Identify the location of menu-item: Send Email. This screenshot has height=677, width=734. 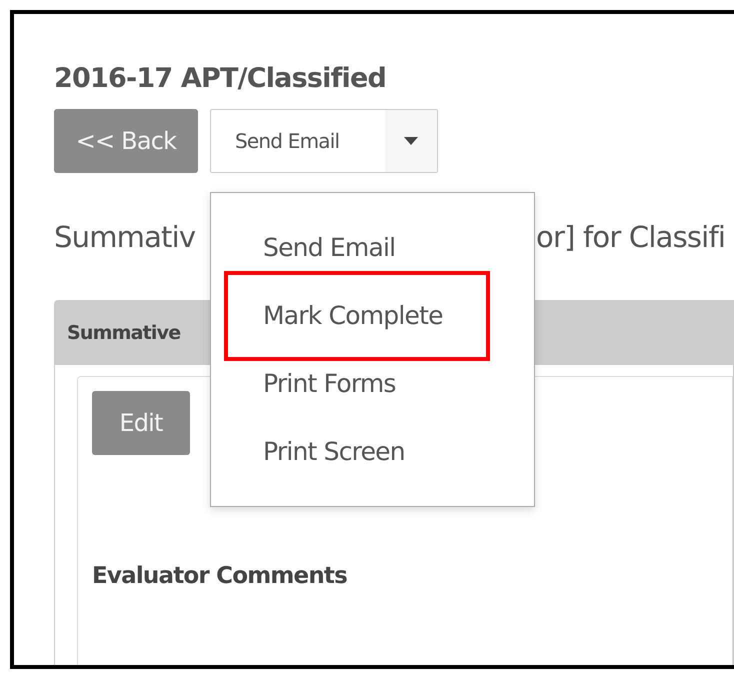
(329, 247).